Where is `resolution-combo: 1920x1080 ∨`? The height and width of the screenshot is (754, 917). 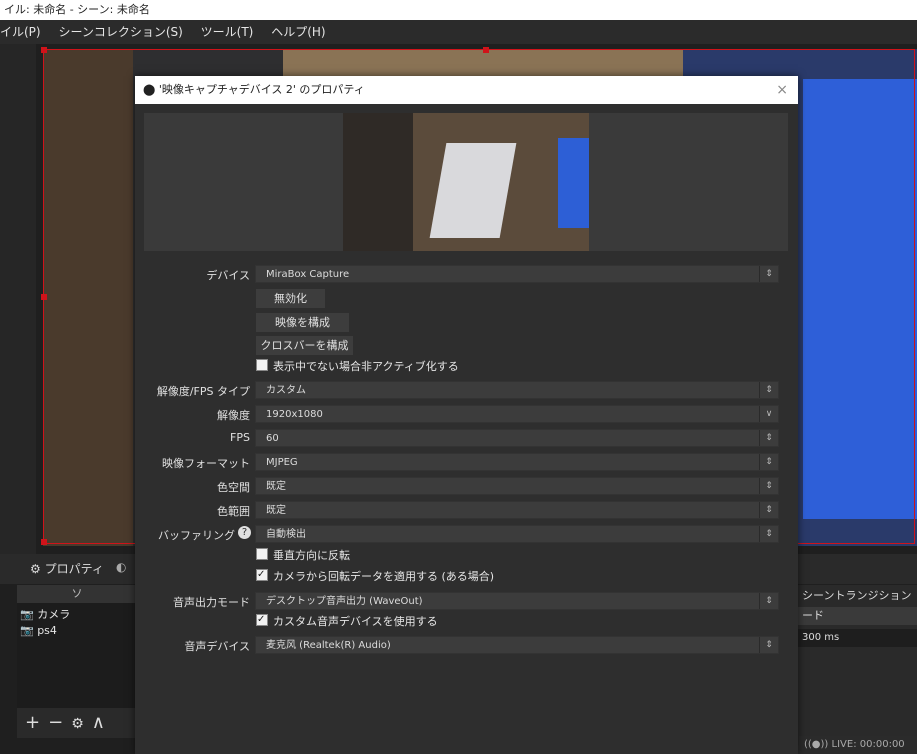 resolution-combo: 1920x1080 ∨ is located at coordinates (517, 414).